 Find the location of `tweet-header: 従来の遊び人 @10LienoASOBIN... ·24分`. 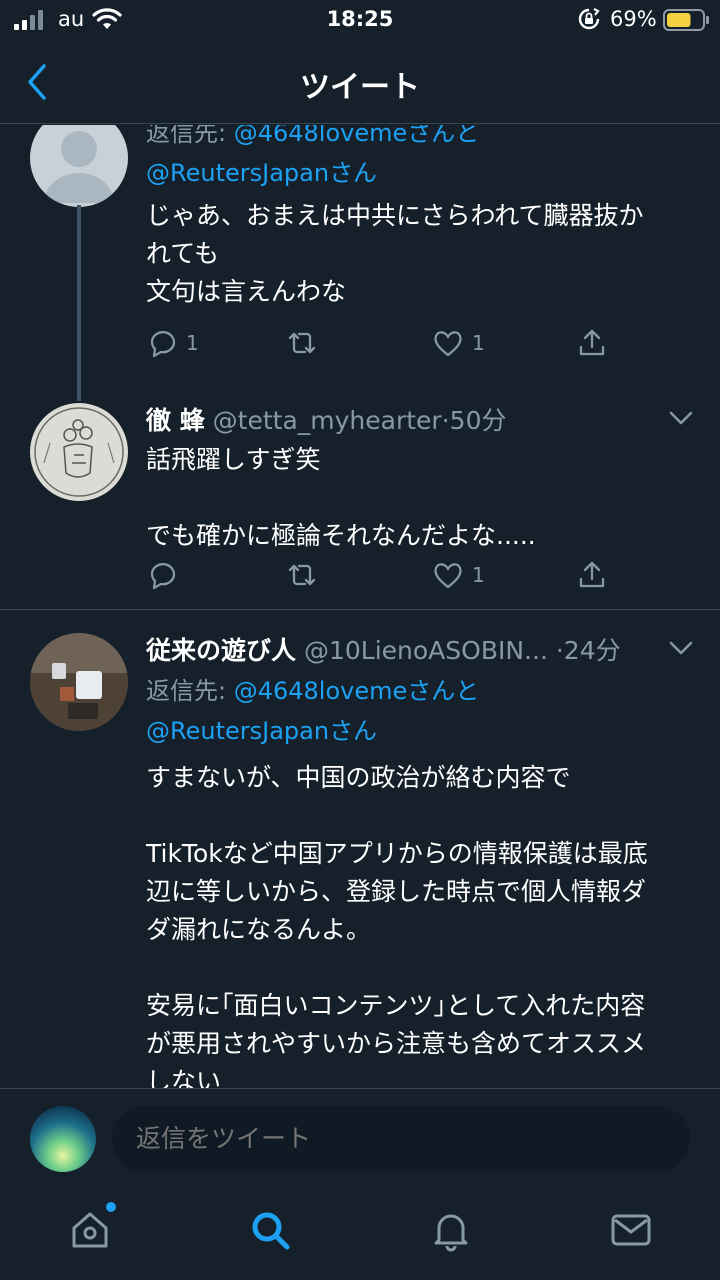

tweet-header: 従来の遊び人 @10LienoASOBIN... ·24分 is located at coordinates (422, 651).